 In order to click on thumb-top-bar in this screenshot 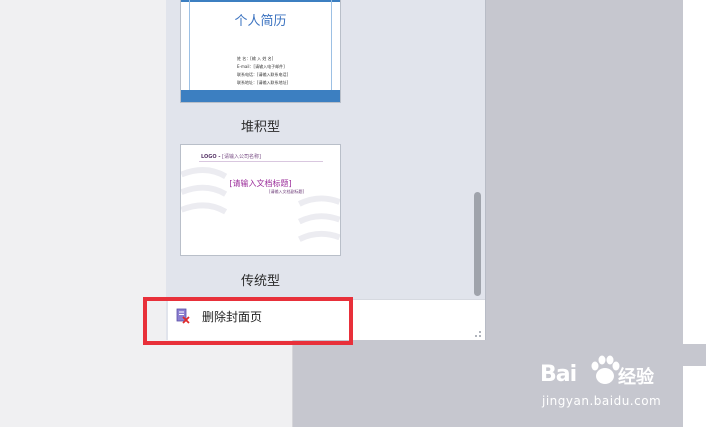, I will do `click(260, 1)`.